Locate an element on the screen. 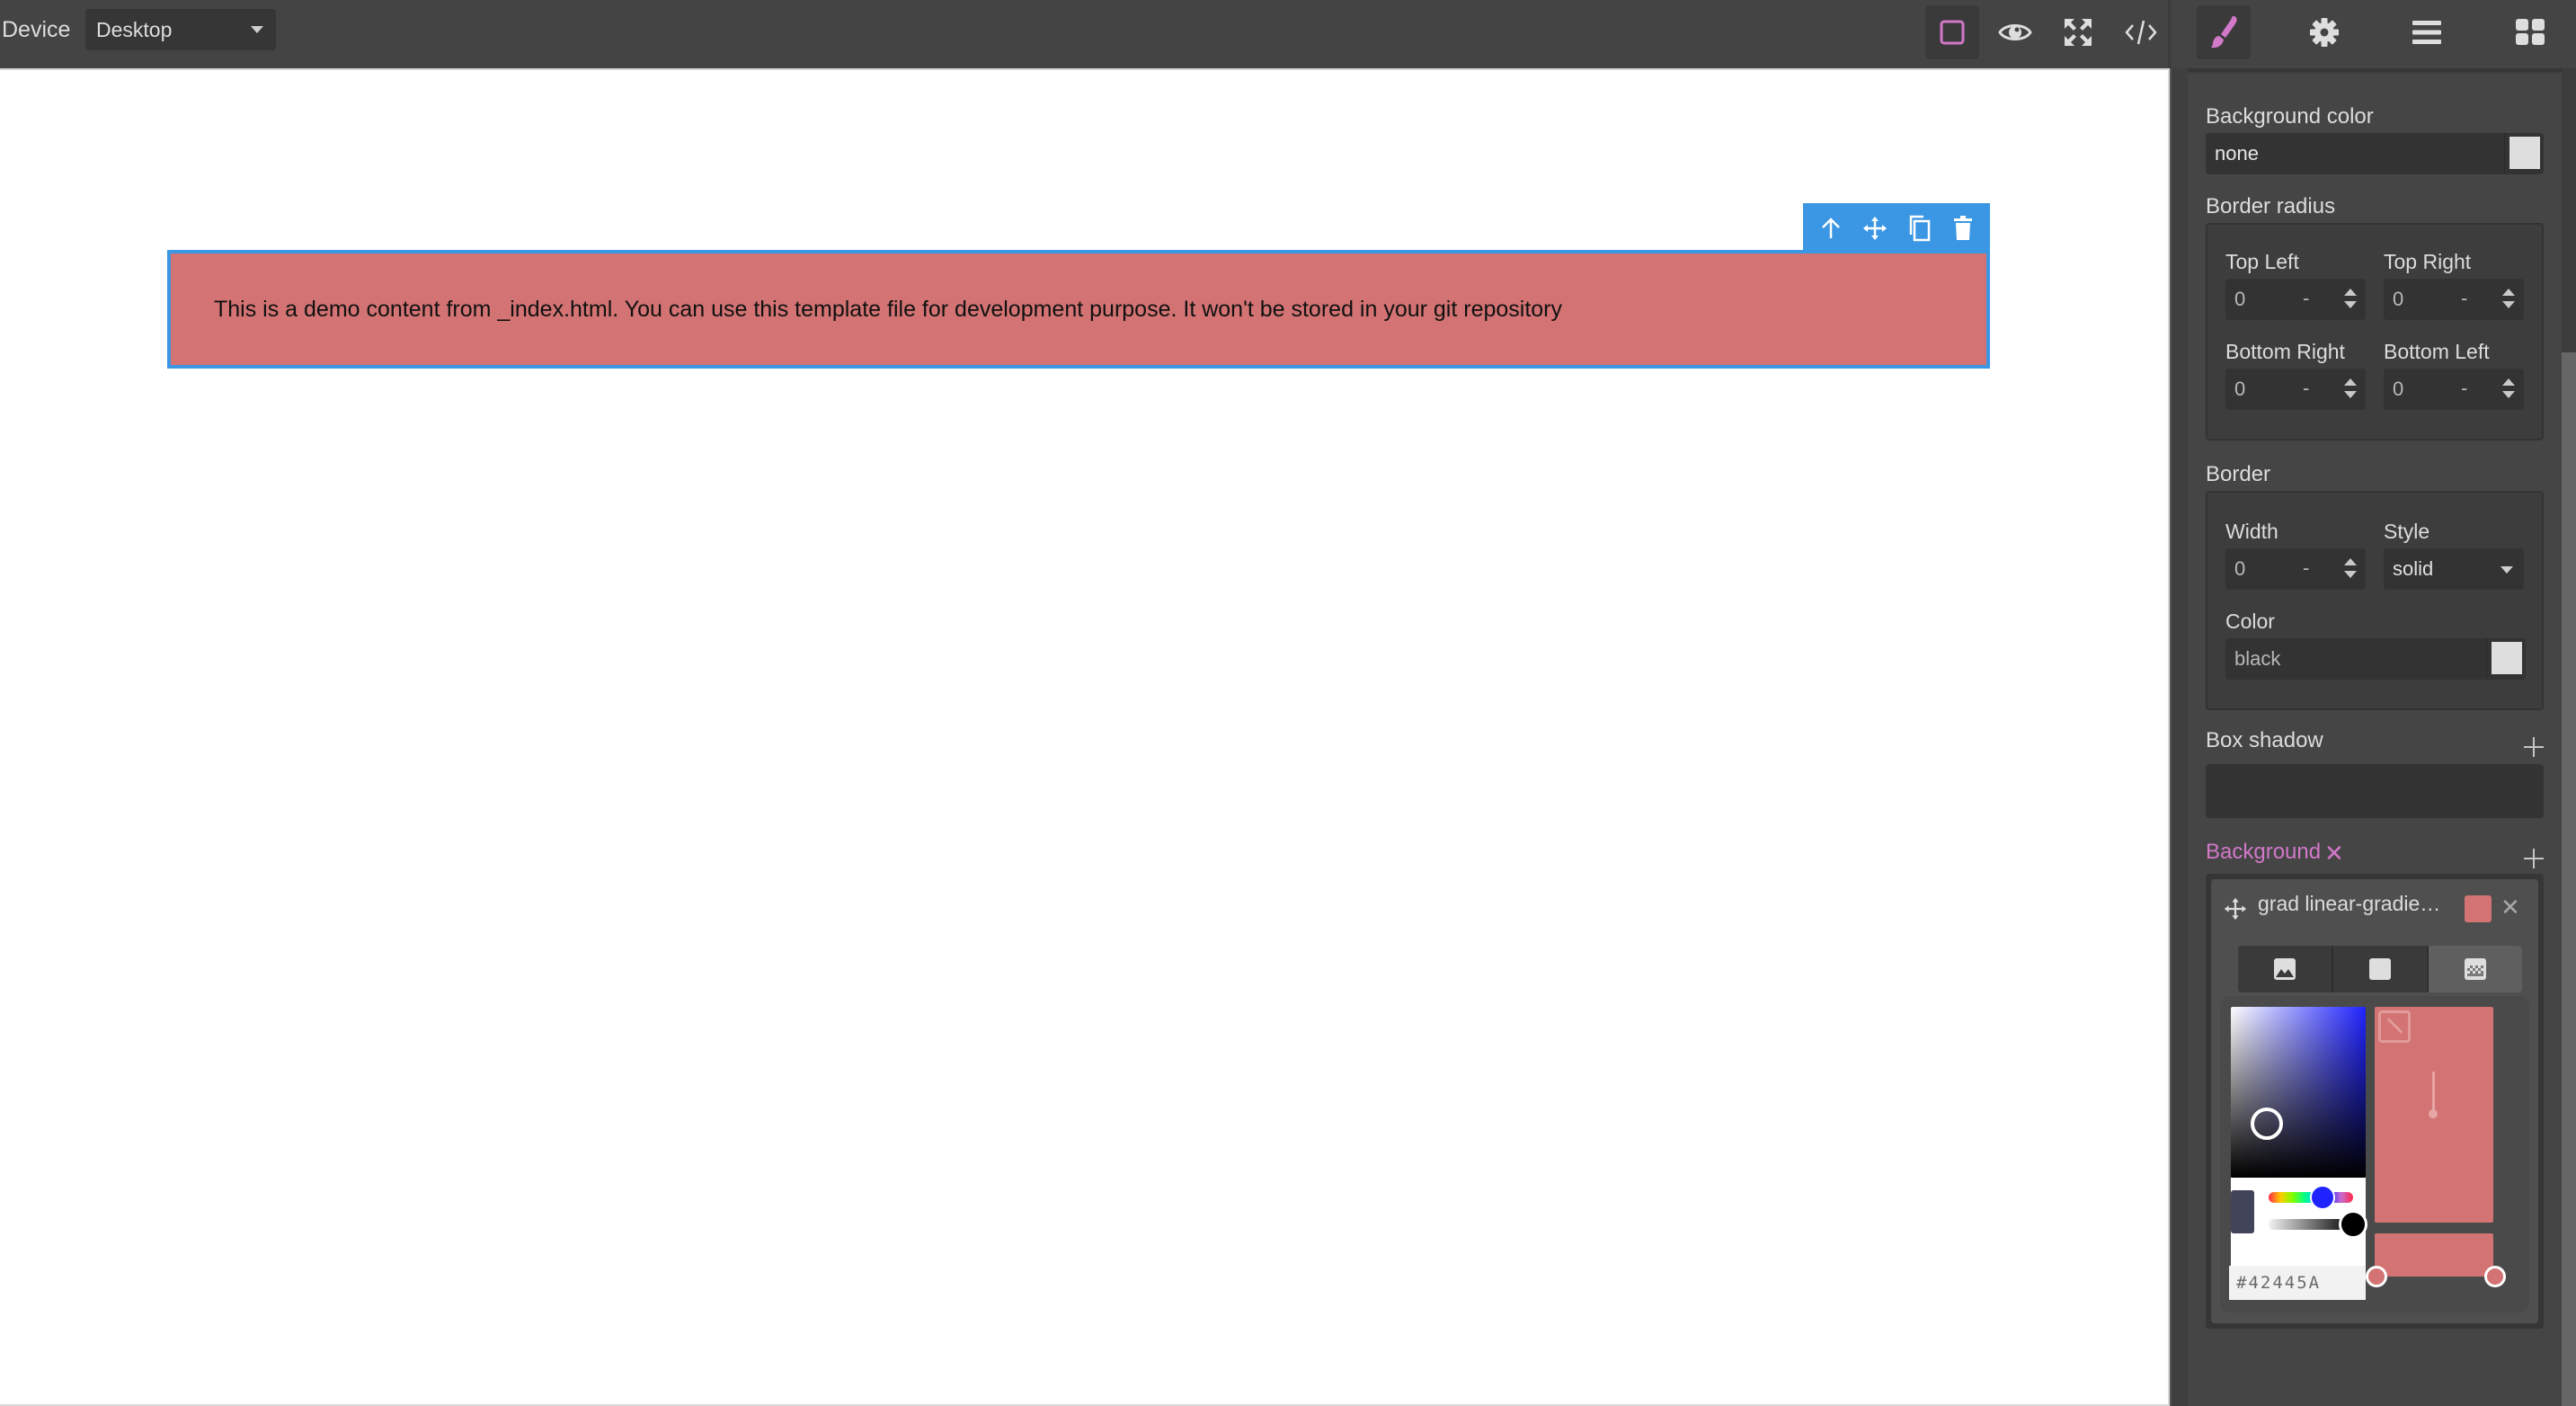 Image resolution: width=2576 pixels, height=1406 pixels. delete-button is located at coordinates (1963, 229).